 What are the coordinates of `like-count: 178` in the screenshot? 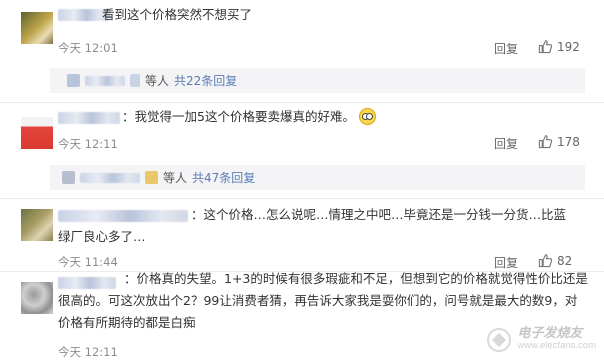 It's located at (568, 141).